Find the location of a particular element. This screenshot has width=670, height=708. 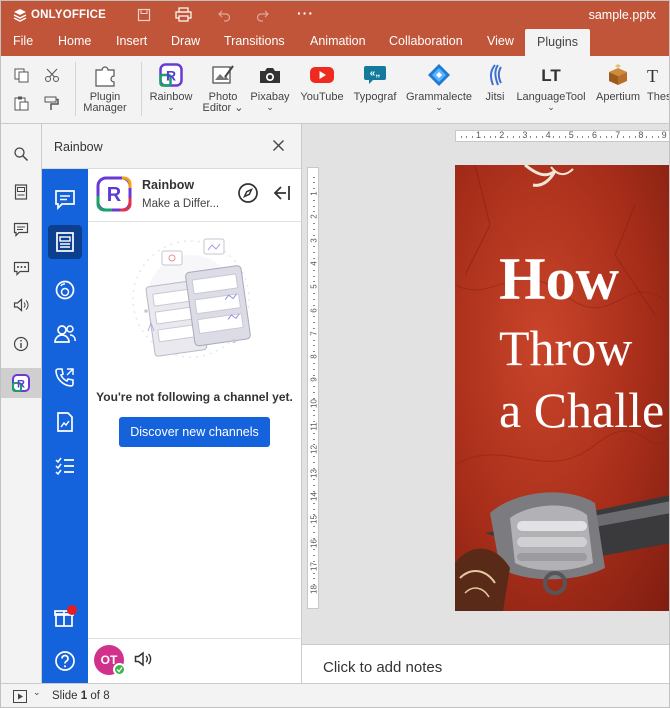

plugin-typograf-button: «„ Typograf is located at coordinates (375, 82).